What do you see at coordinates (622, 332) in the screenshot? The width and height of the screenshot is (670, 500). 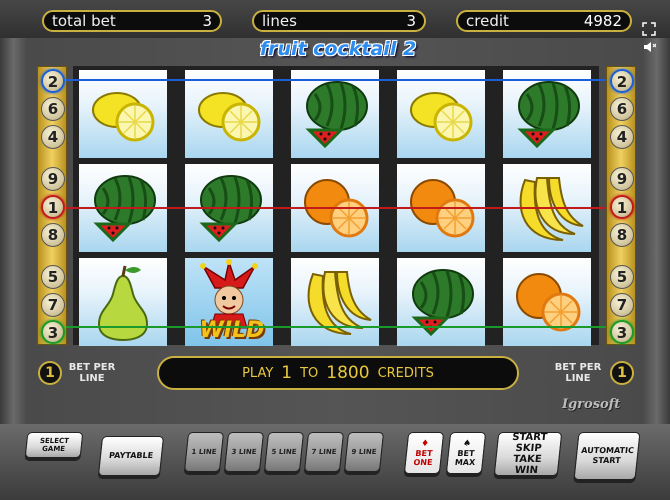 I see `line-badge-right: 3` at bounding box center [622, 332].